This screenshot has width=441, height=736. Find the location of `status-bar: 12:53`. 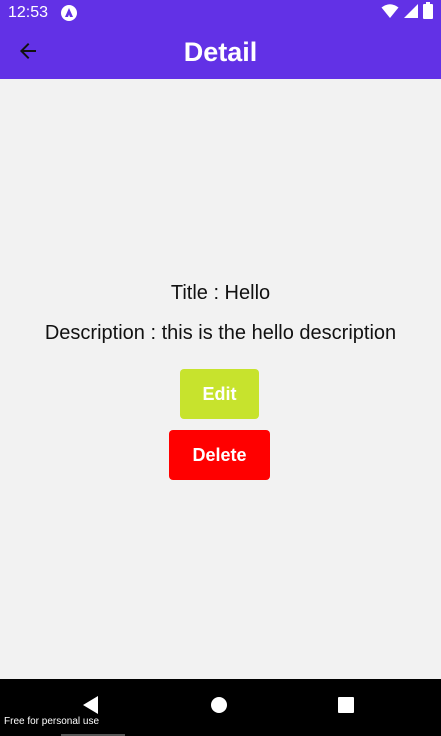

status-bar: 12:53 is located at coordinates (220, 13).